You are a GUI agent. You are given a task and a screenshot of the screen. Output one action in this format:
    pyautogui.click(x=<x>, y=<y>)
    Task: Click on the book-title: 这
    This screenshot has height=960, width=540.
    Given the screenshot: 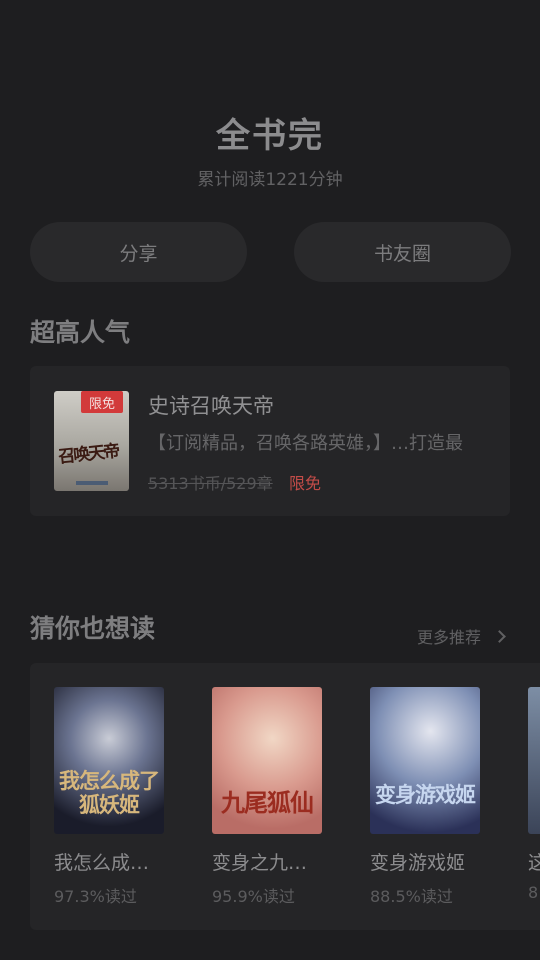 What is the action you would take?
    pyautogui.click(x=534, y=863)
    